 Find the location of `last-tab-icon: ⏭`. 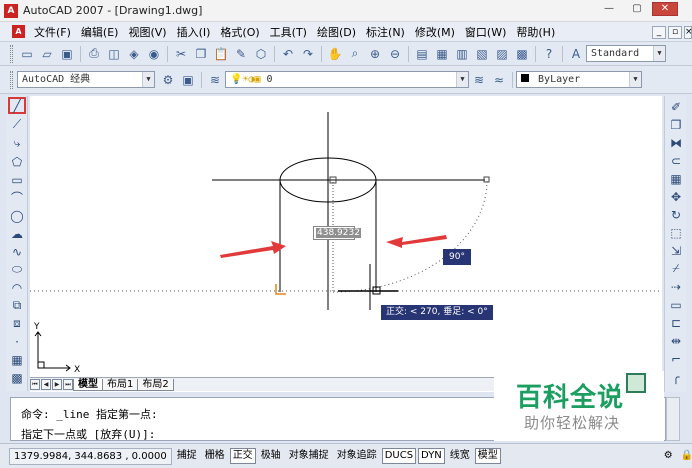

last-tab-icon: ⏭ is located at coordinates (68, 384).